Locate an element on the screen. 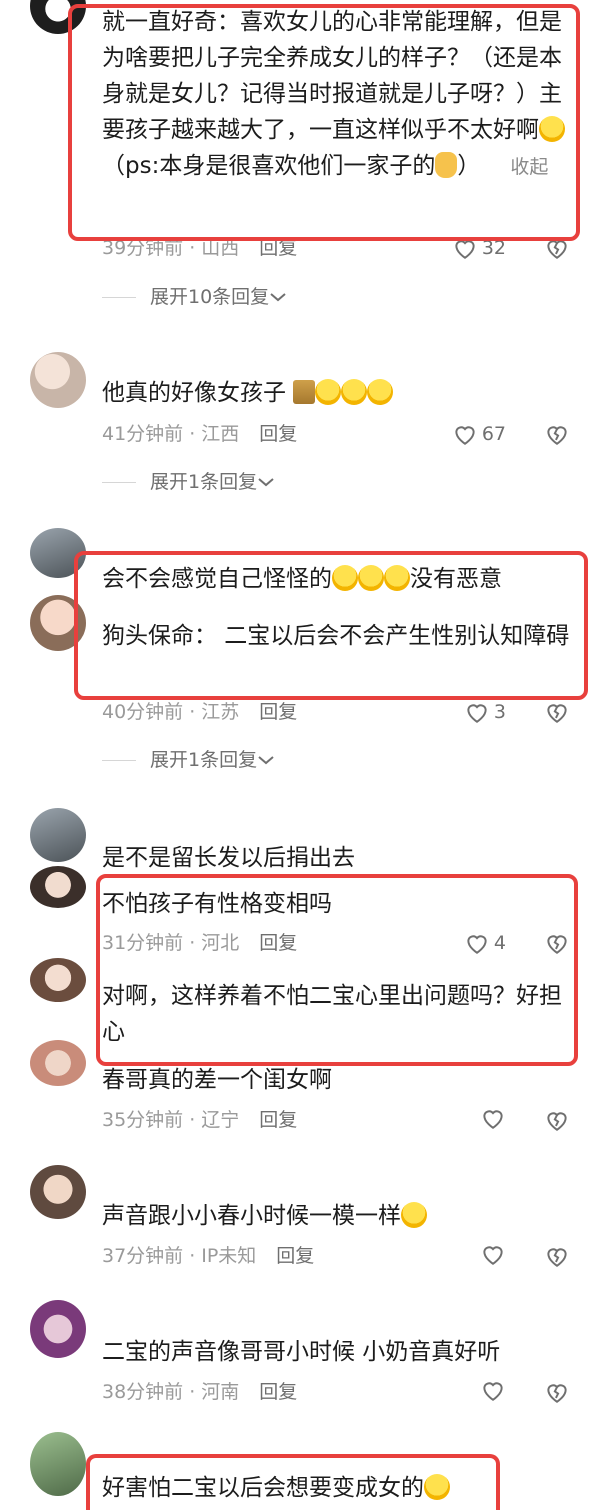 The width and height of the screenshot is (598, 1510). comment-meta: 35分钟前 · 辽宁 回复 is located at coordinates (200, 1120).